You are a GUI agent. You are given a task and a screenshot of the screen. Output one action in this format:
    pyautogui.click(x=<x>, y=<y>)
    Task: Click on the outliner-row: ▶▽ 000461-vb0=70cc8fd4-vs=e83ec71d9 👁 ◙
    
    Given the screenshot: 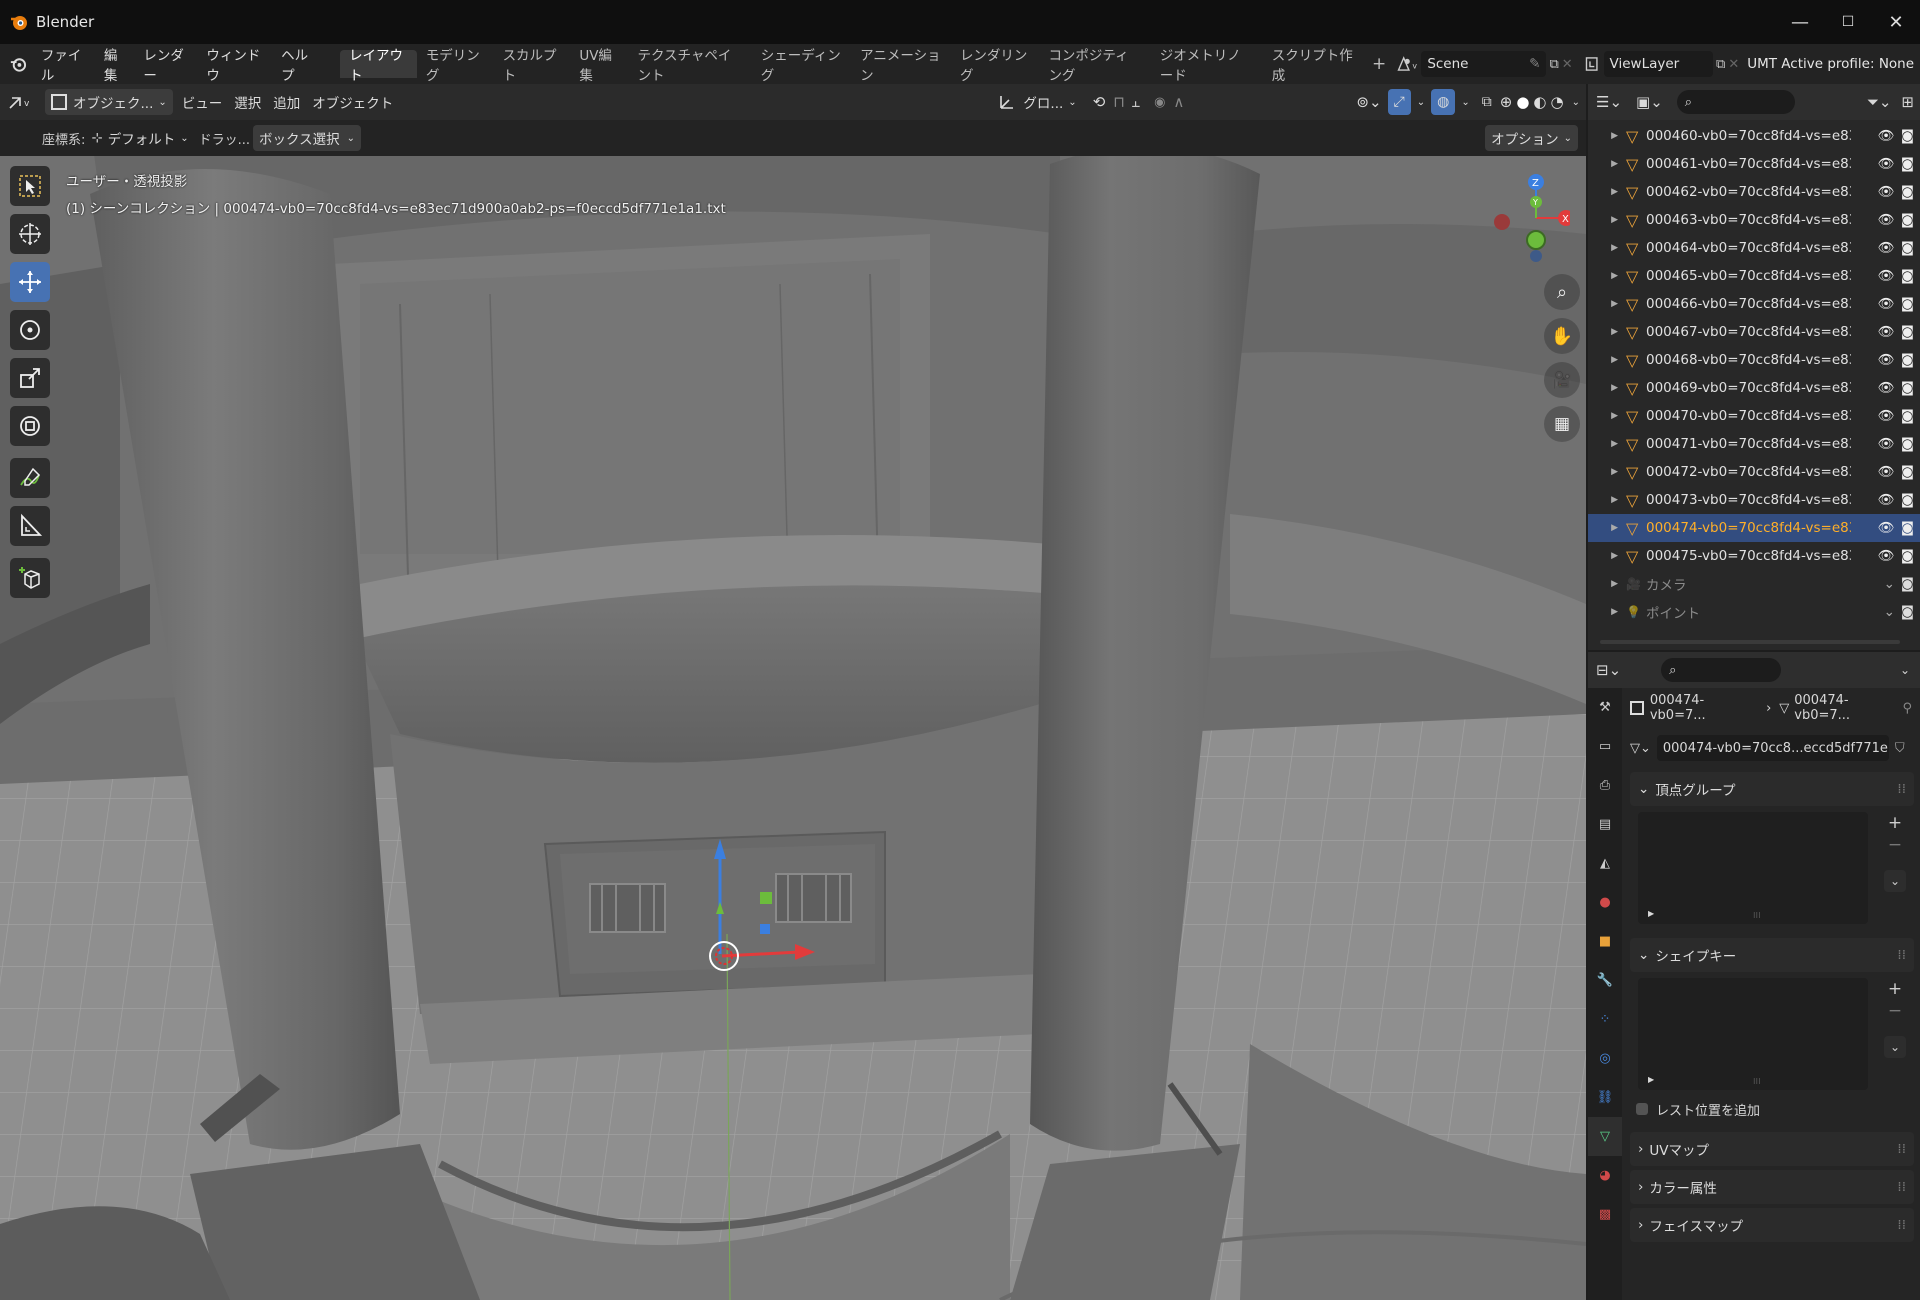 What is the action you would take?
    pyautogui.click(x=1754, y=164)
    